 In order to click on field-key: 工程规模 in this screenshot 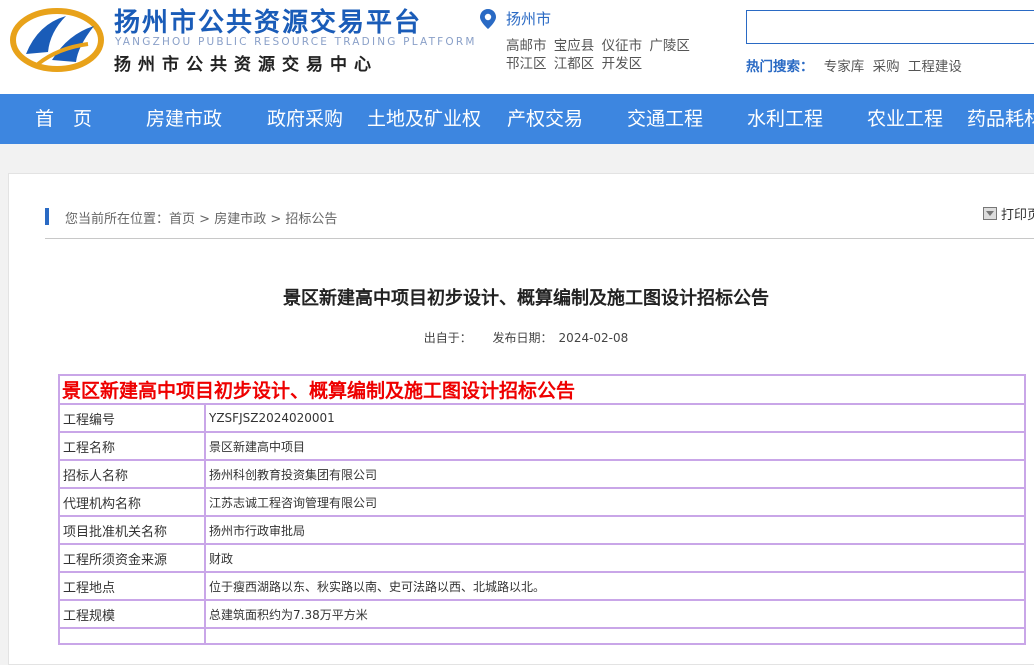, I will do `click(132, 614)`.